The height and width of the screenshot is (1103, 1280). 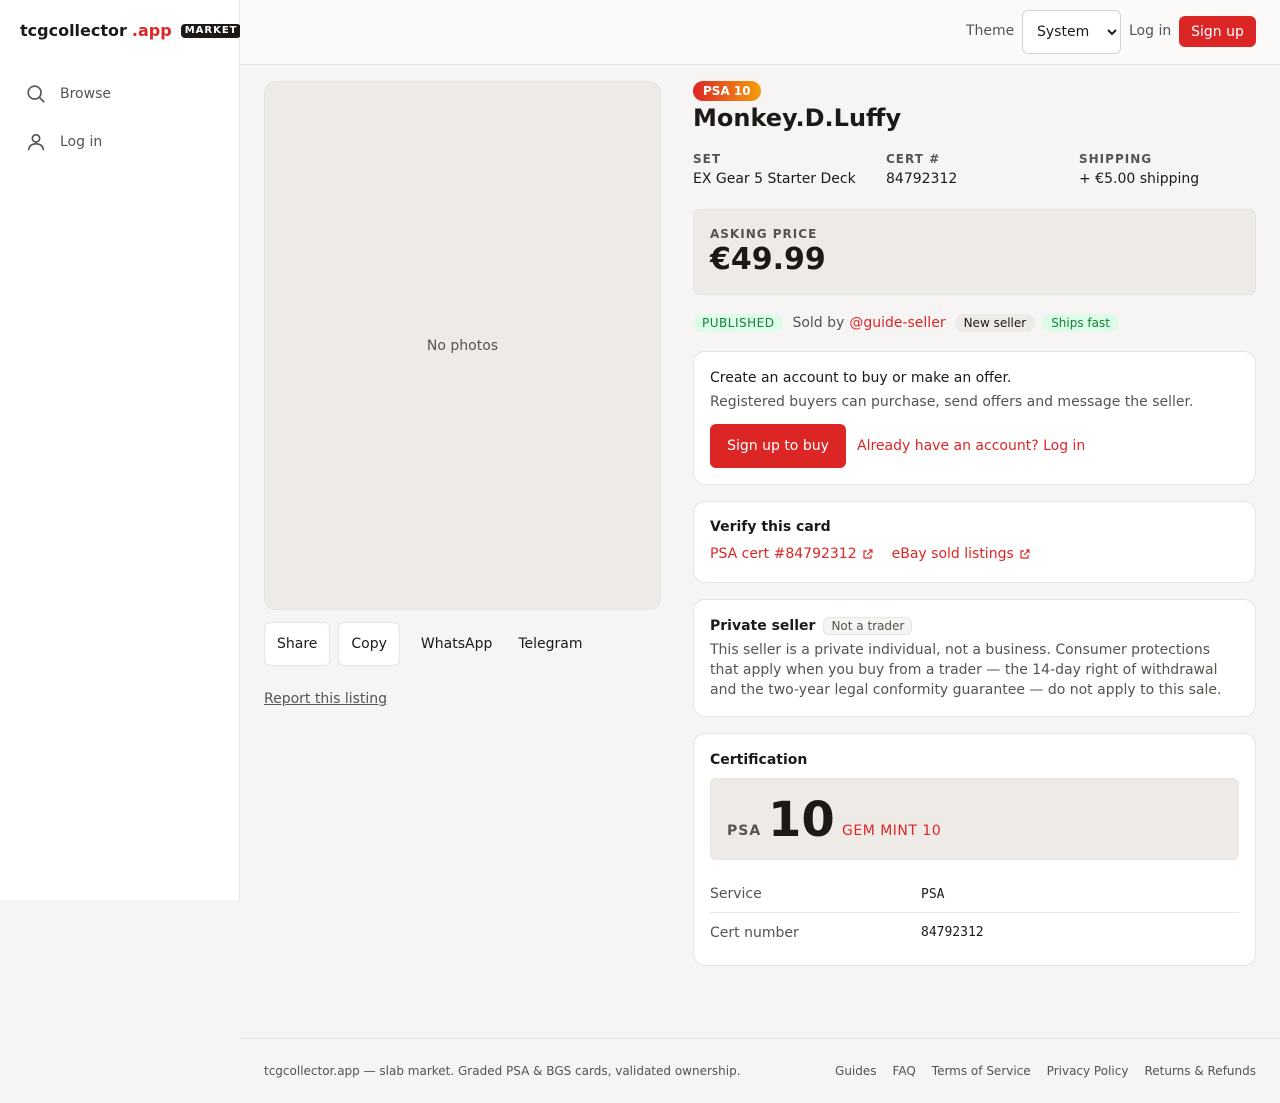 I want to click on signup-to-buy-button: Sign up to buy, so click(x=778, y=446).